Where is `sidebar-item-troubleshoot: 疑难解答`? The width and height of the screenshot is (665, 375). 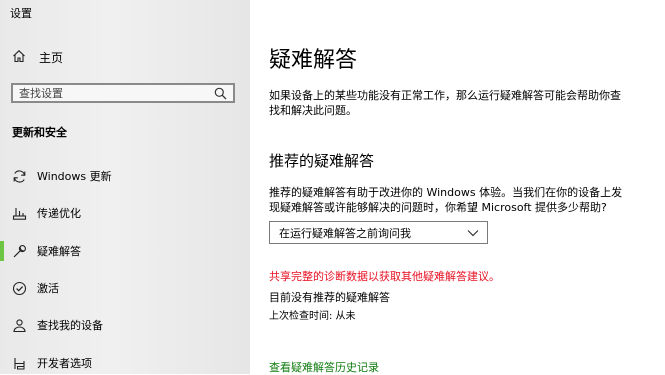 sidebar-item-troubleshoot: 疑难解答 is located at coordinates (125, 251).